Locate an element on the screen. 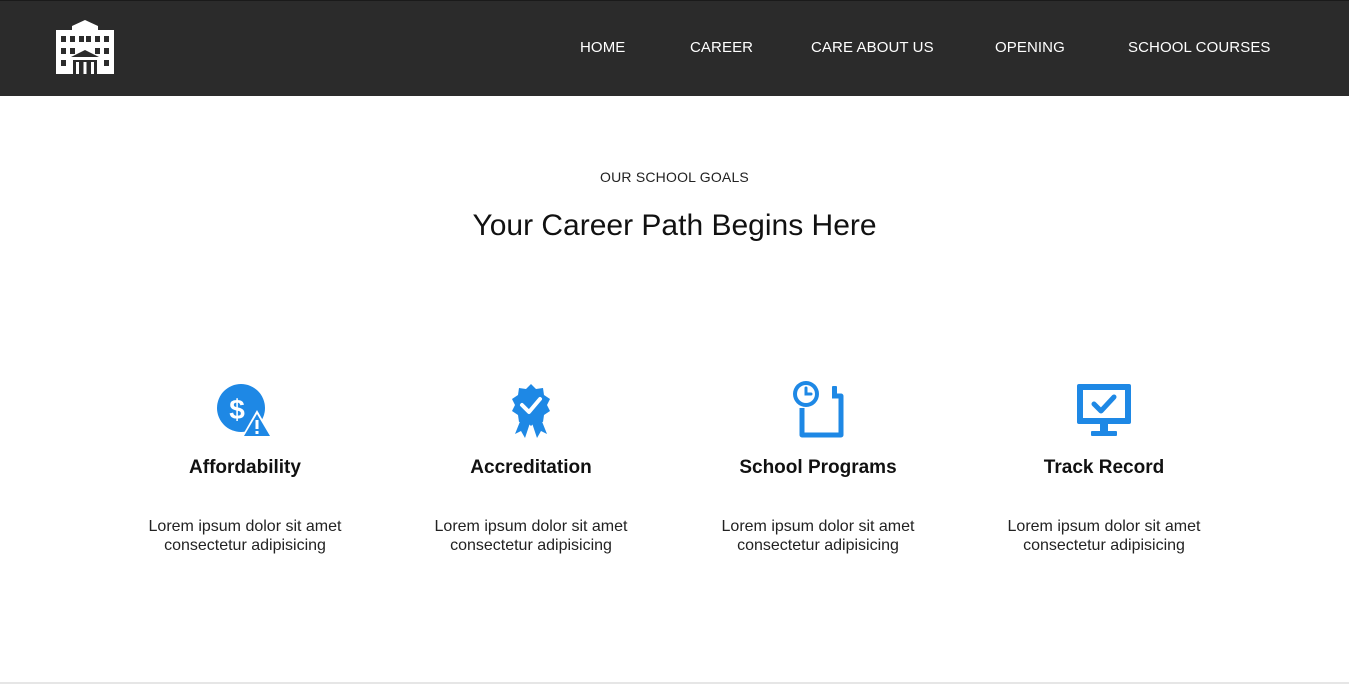 This screenshot has height=684, width=1349. award-badge-icon is located at coordinates (531, 411).